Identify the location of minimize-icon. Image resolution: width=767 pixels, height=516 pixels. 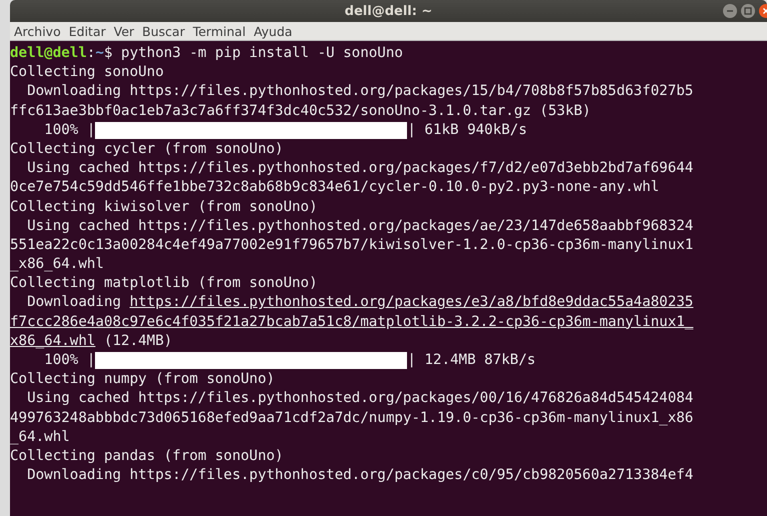
(730, 11).